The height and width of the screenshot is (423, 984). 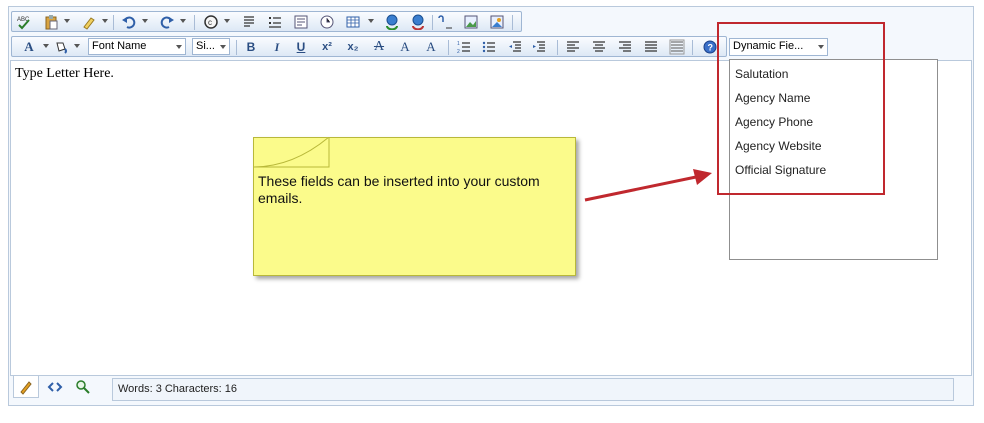 What do you see at coordinates (29, 47) in the screenshot?
I see `font-color-icon: A` at bounding box center [29, 47].